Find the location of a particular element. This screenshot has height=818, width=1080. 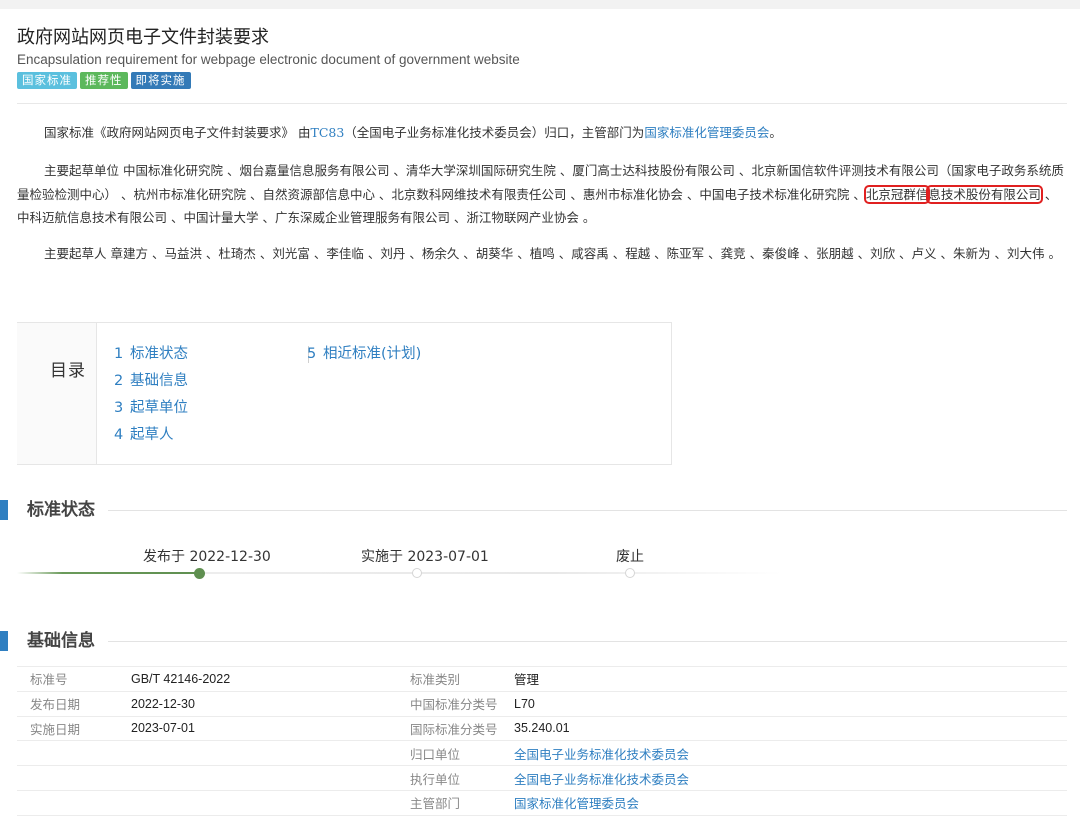

timeline-label-abolished: 废止 is located at coordinates (630, 557).